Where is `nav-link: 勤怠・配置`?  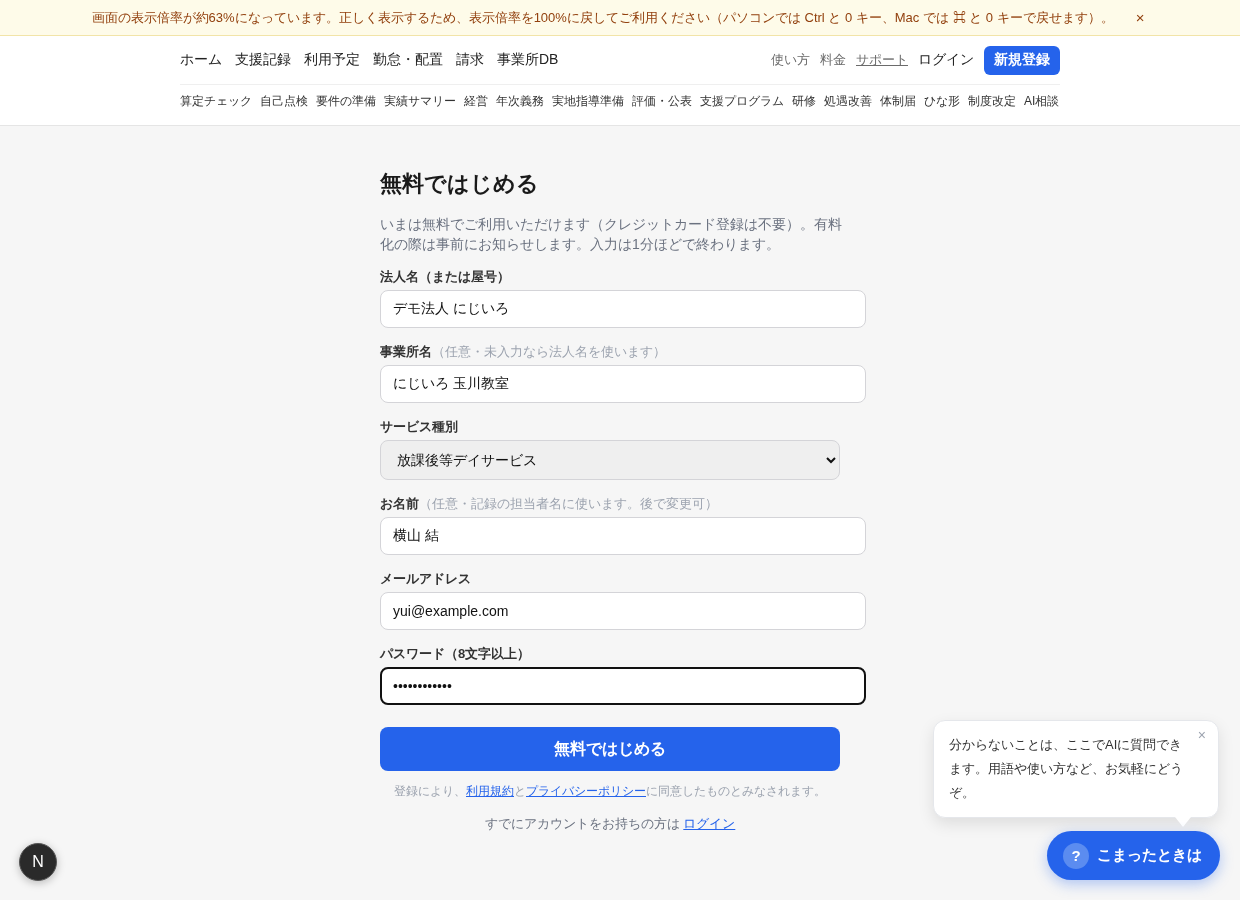 nav-link: 勤怠・配置 is located at coordinates (408, 60).